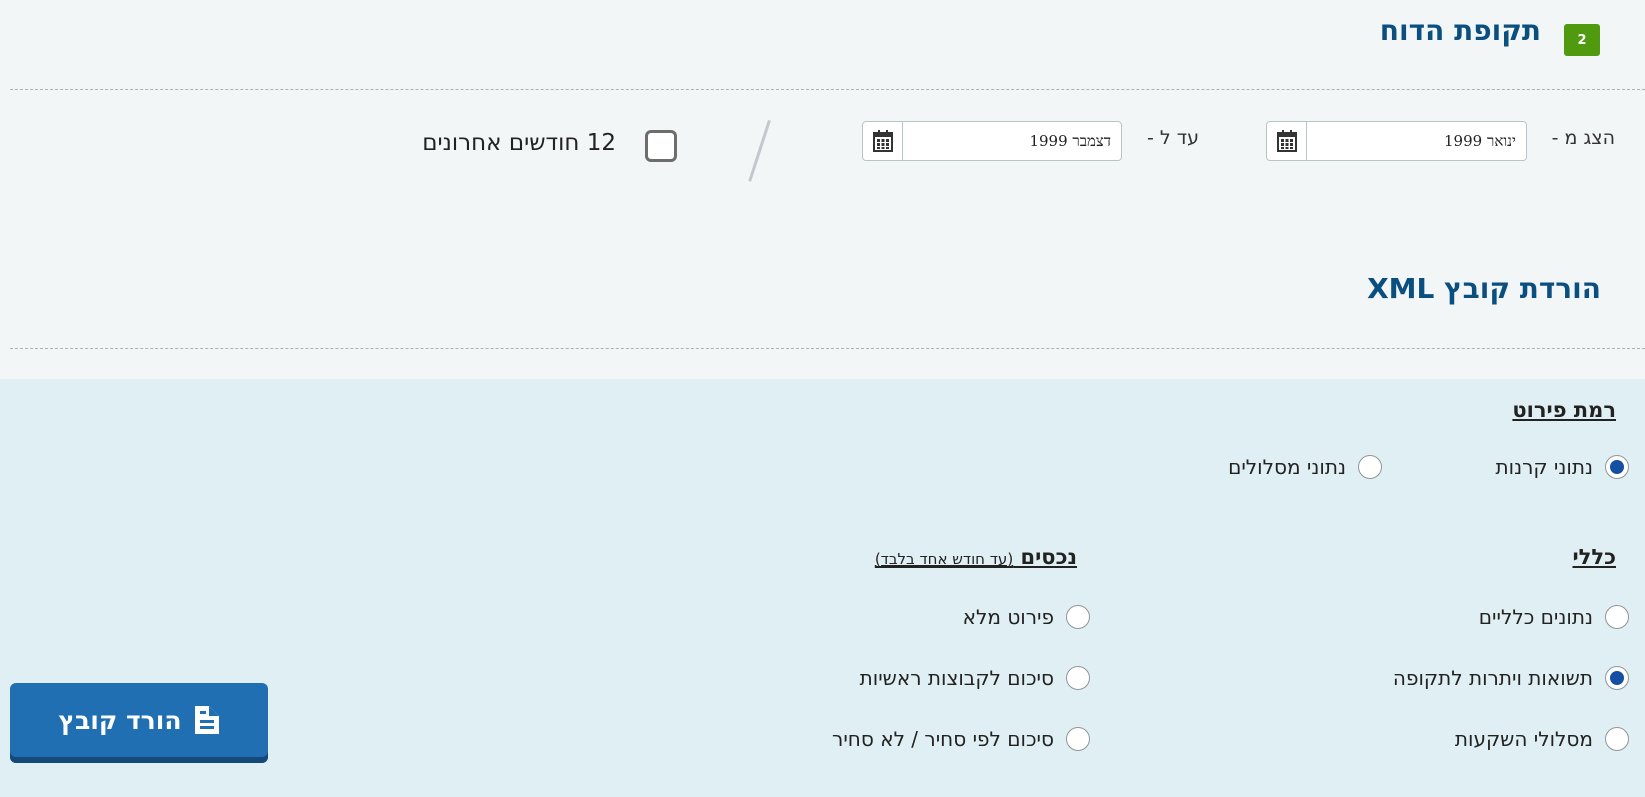  I want to click on xml-download-title: הורדת קובץ XML, so click(1484, 288).